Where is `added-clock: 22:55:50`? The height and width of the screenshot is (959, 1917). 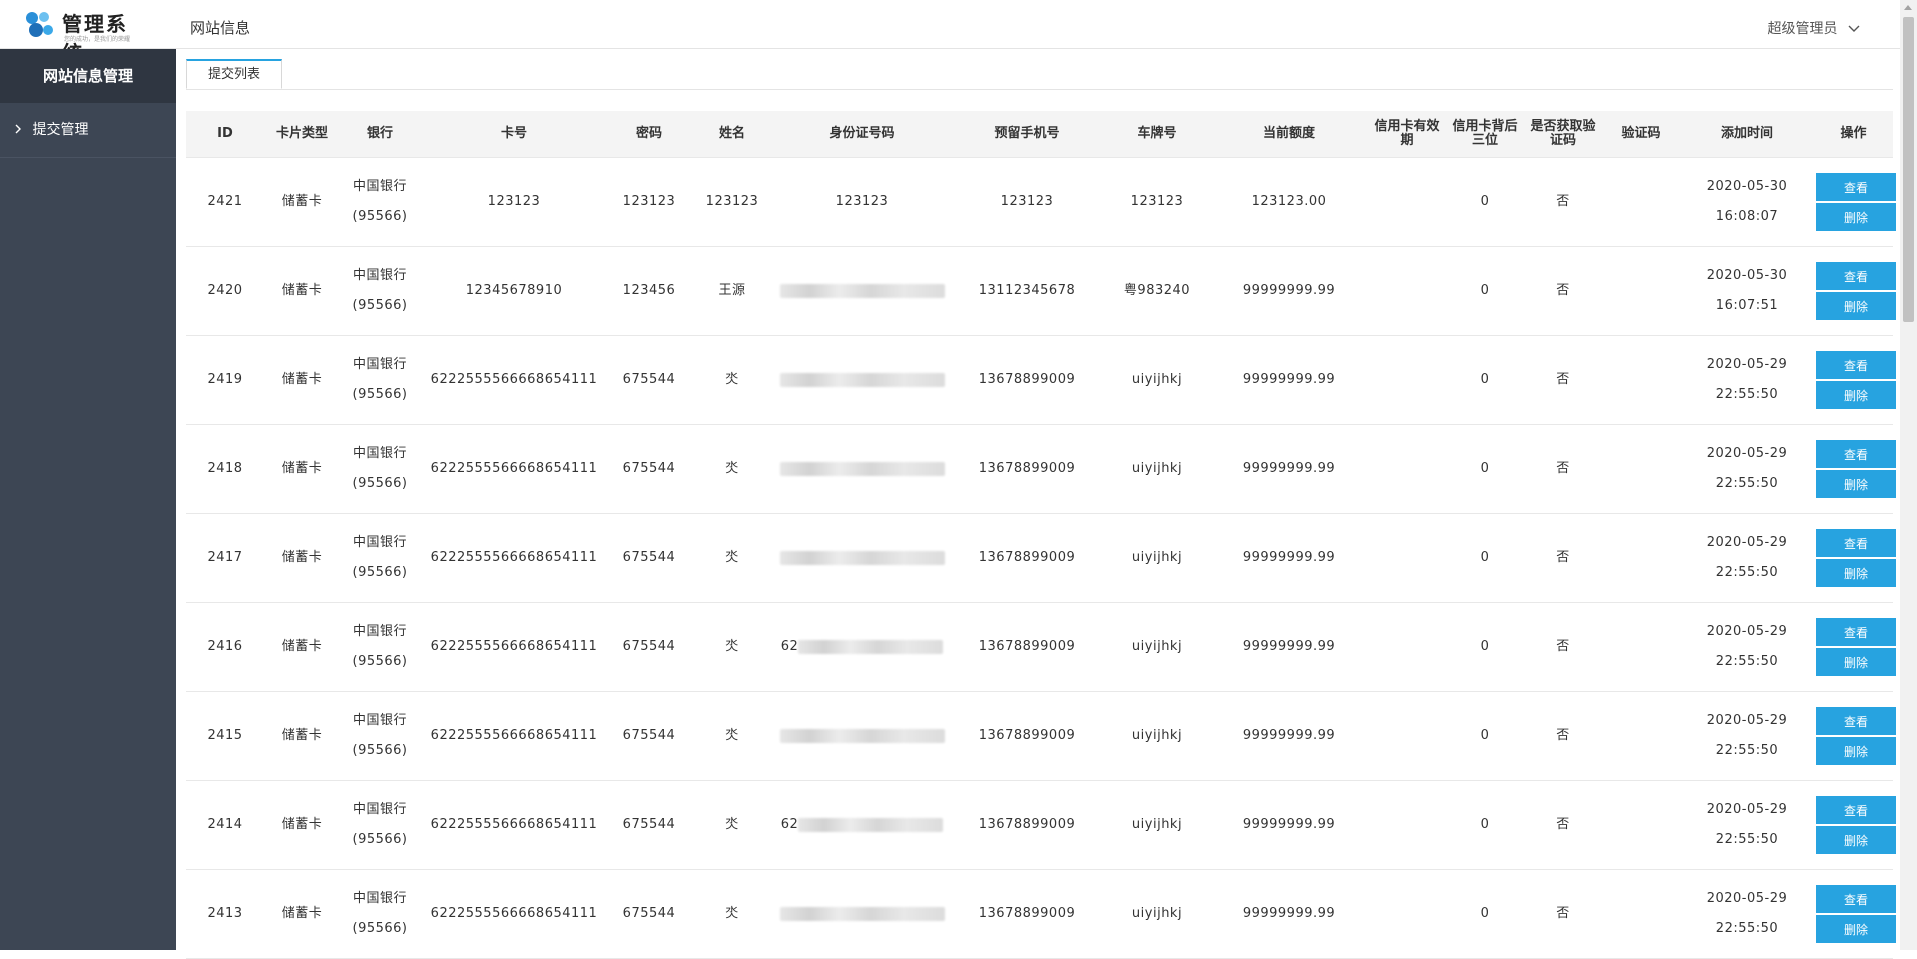
added-clock: 22:55:50 is located at coordinates (1747, 750).